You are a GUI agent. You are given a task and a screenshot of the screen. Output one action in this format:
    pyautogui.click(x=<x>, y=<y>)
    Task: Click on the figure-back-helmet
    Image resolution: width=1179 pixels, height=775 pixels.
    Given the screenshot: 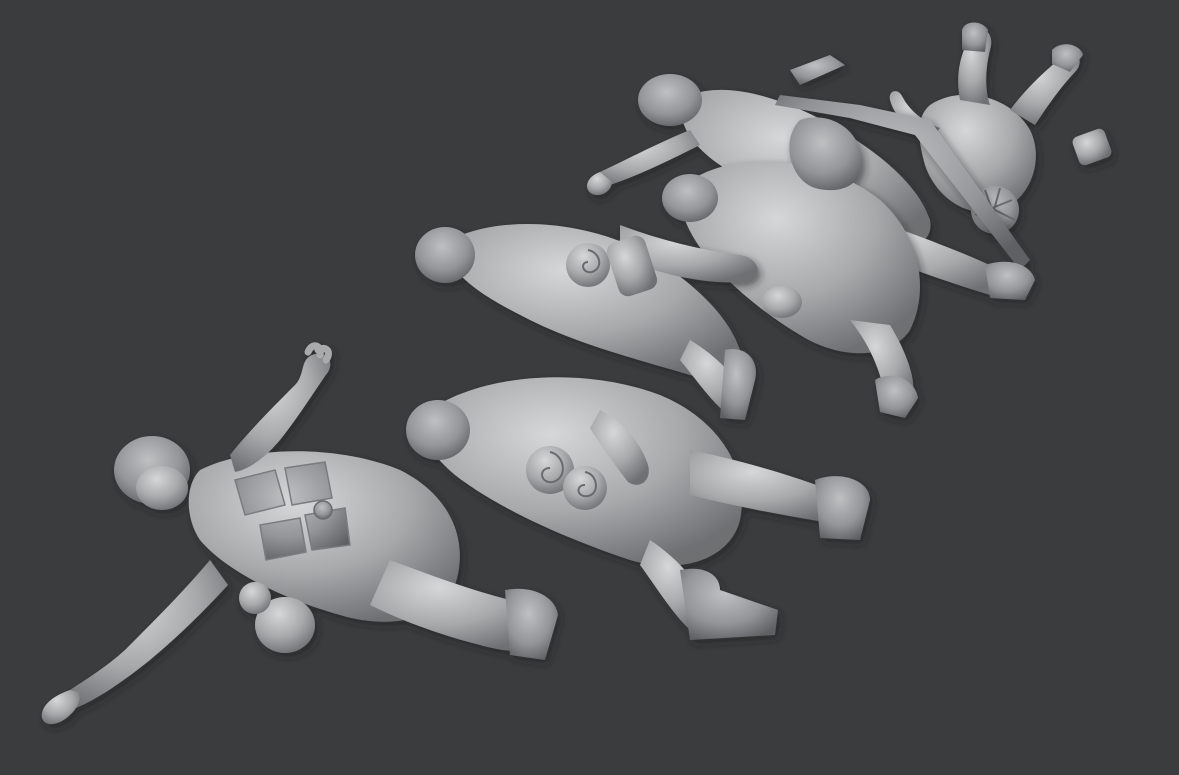 What is the action you would take?
    pyautogui.click(x=670, y=100)
    